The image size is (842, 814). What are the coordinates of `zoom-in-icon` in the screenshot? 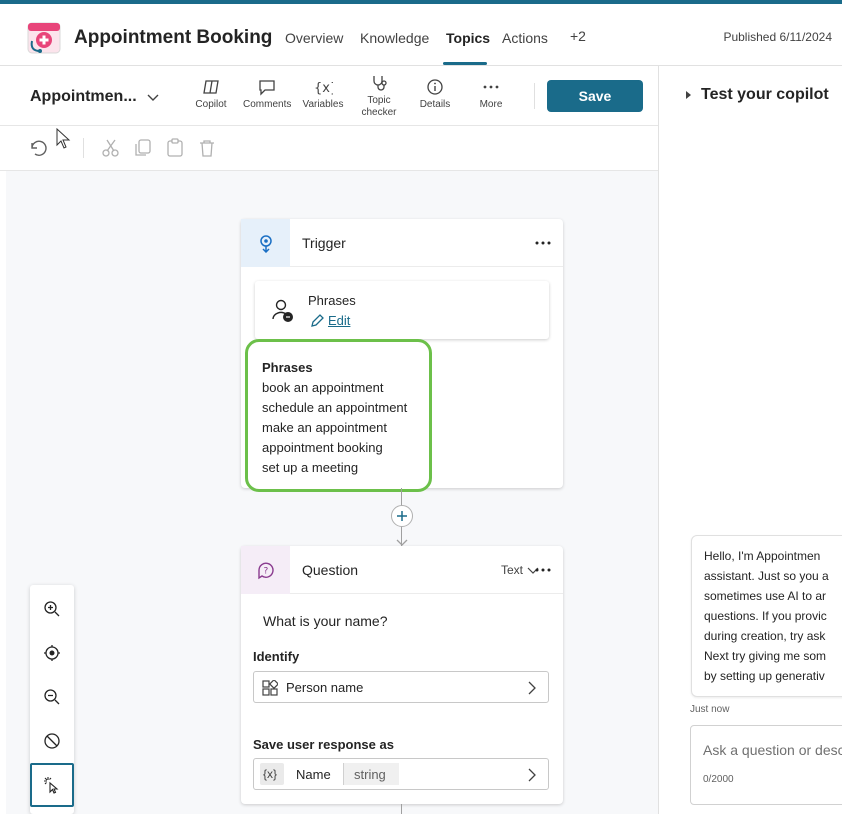 It's located at (52, 609).